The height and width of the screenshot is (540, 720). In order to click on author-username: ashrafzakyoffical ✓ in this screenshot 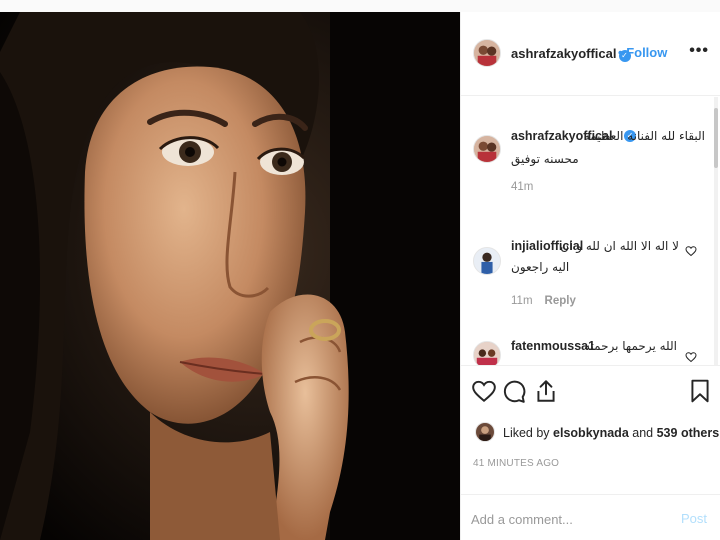, I will do `click(571, 54)`.